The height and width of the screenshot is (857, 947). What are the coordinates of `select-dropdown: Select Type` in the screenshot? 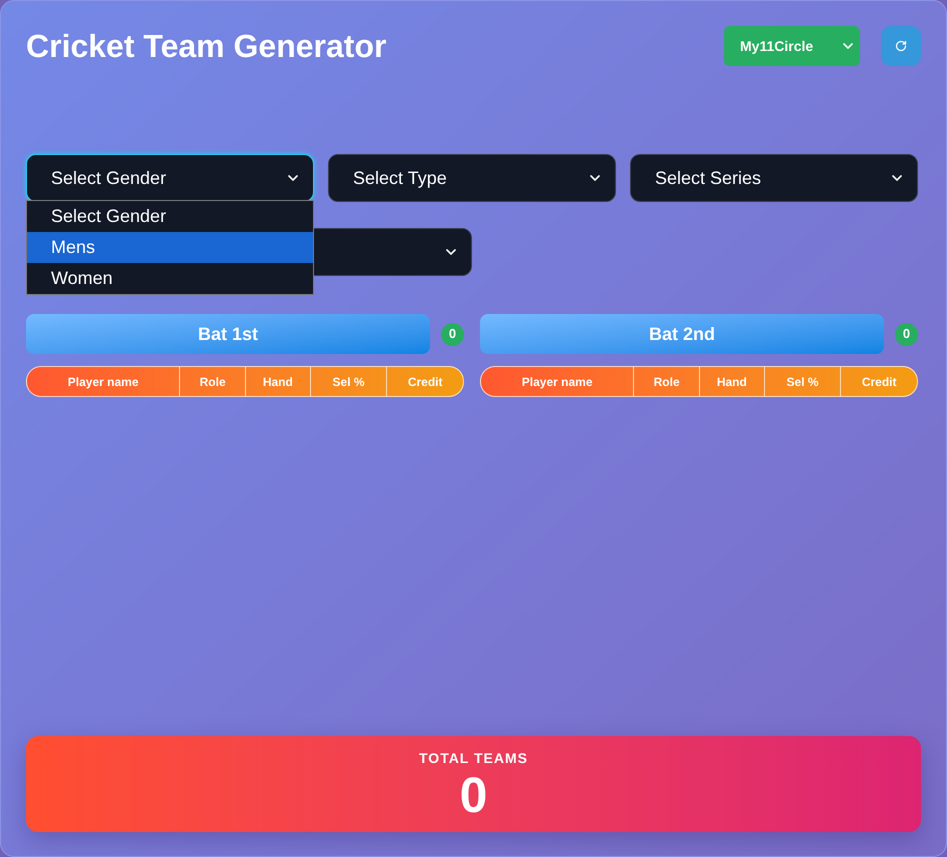 It's located at (472, 178).